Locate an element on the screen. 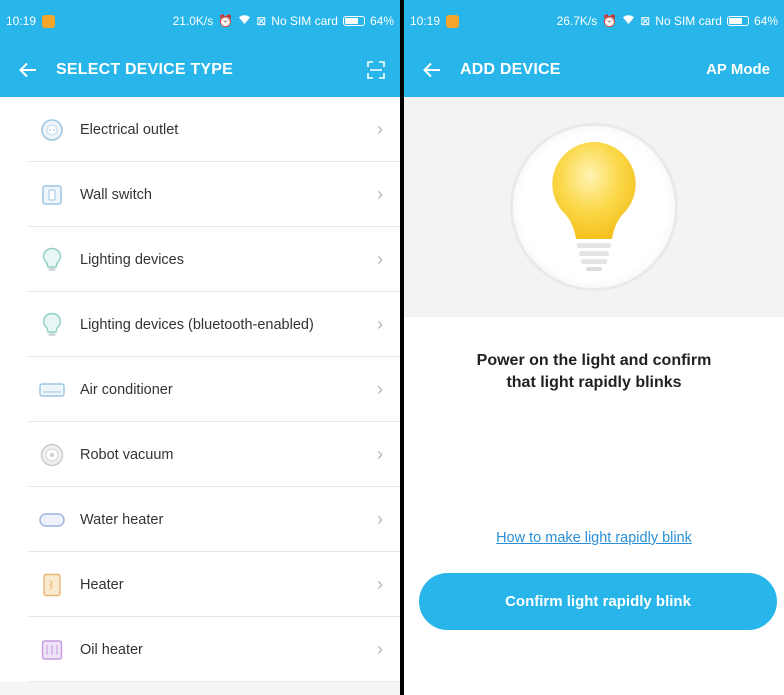 Image resolution: width=784 pixels, height=695 pixels. confirm-blink-button: Confirm light rapidly blink is located at coordinates (598, 601).